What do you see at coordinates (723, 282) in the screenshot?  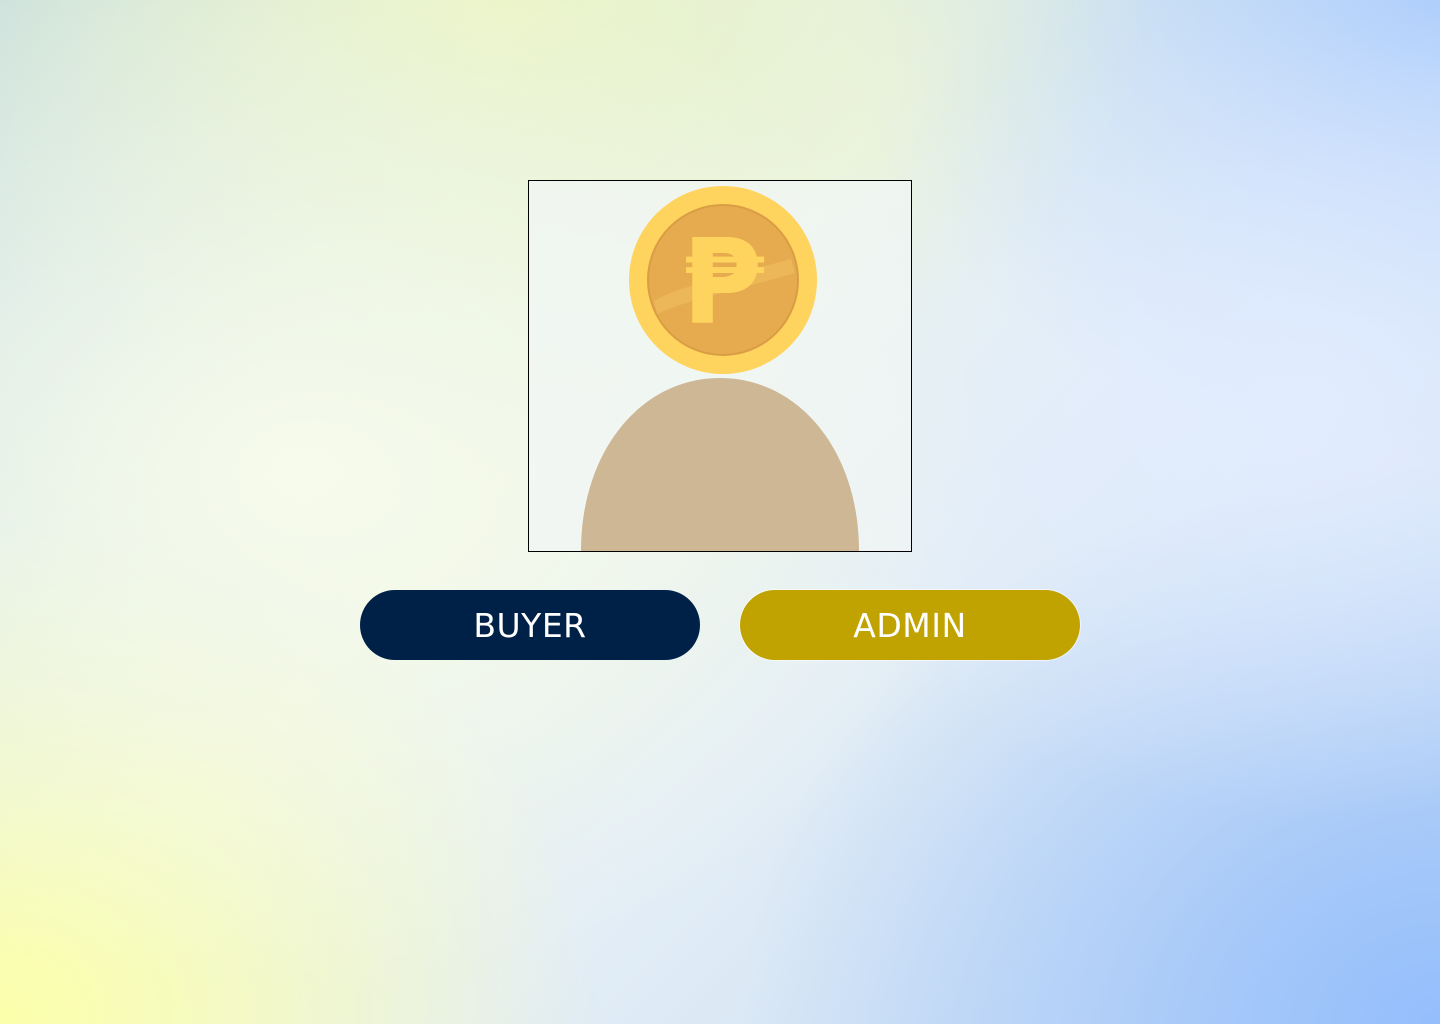 I see `peso-symbol-icon: ₱` at bounding box center [723, 282].